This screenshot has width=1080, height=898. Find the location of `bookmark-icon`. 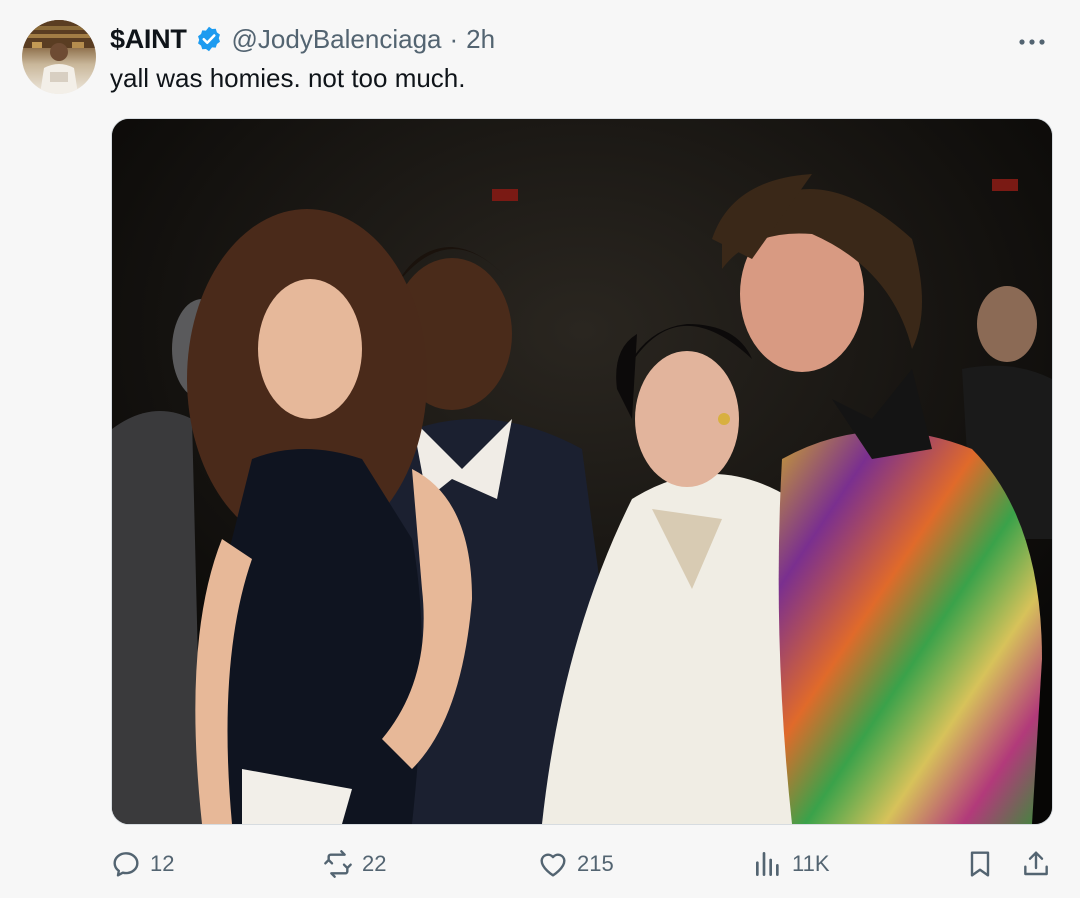

bookmark-icon is located at coordinates (980, 864).